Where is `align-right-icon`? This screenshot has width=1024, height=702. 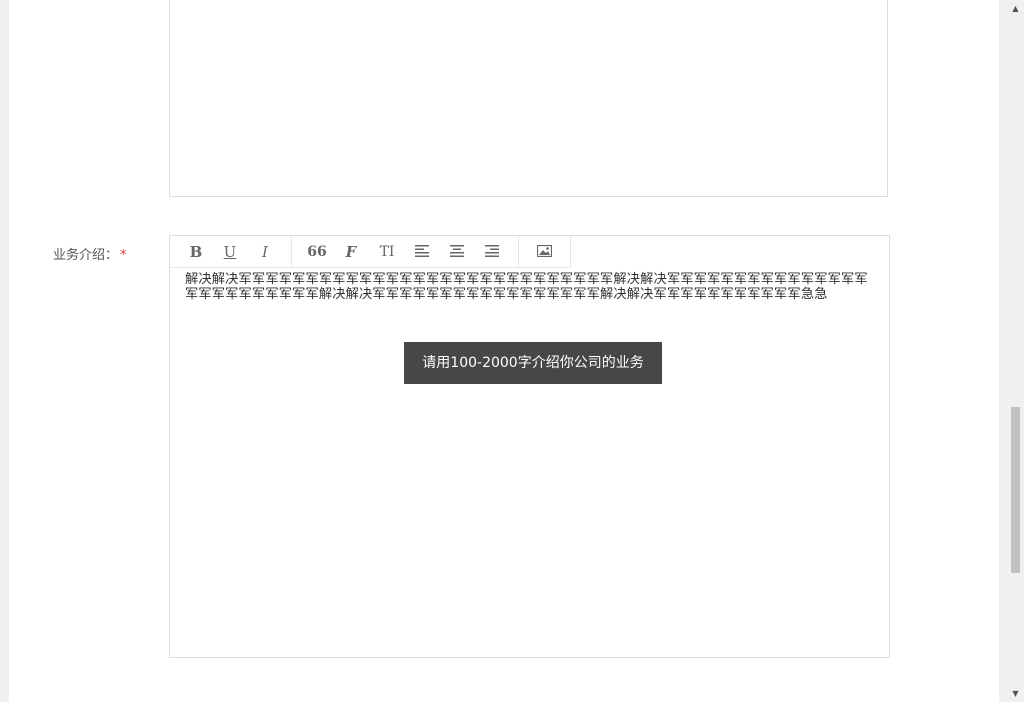
align-right-icon is located at coordinates (492, 251).